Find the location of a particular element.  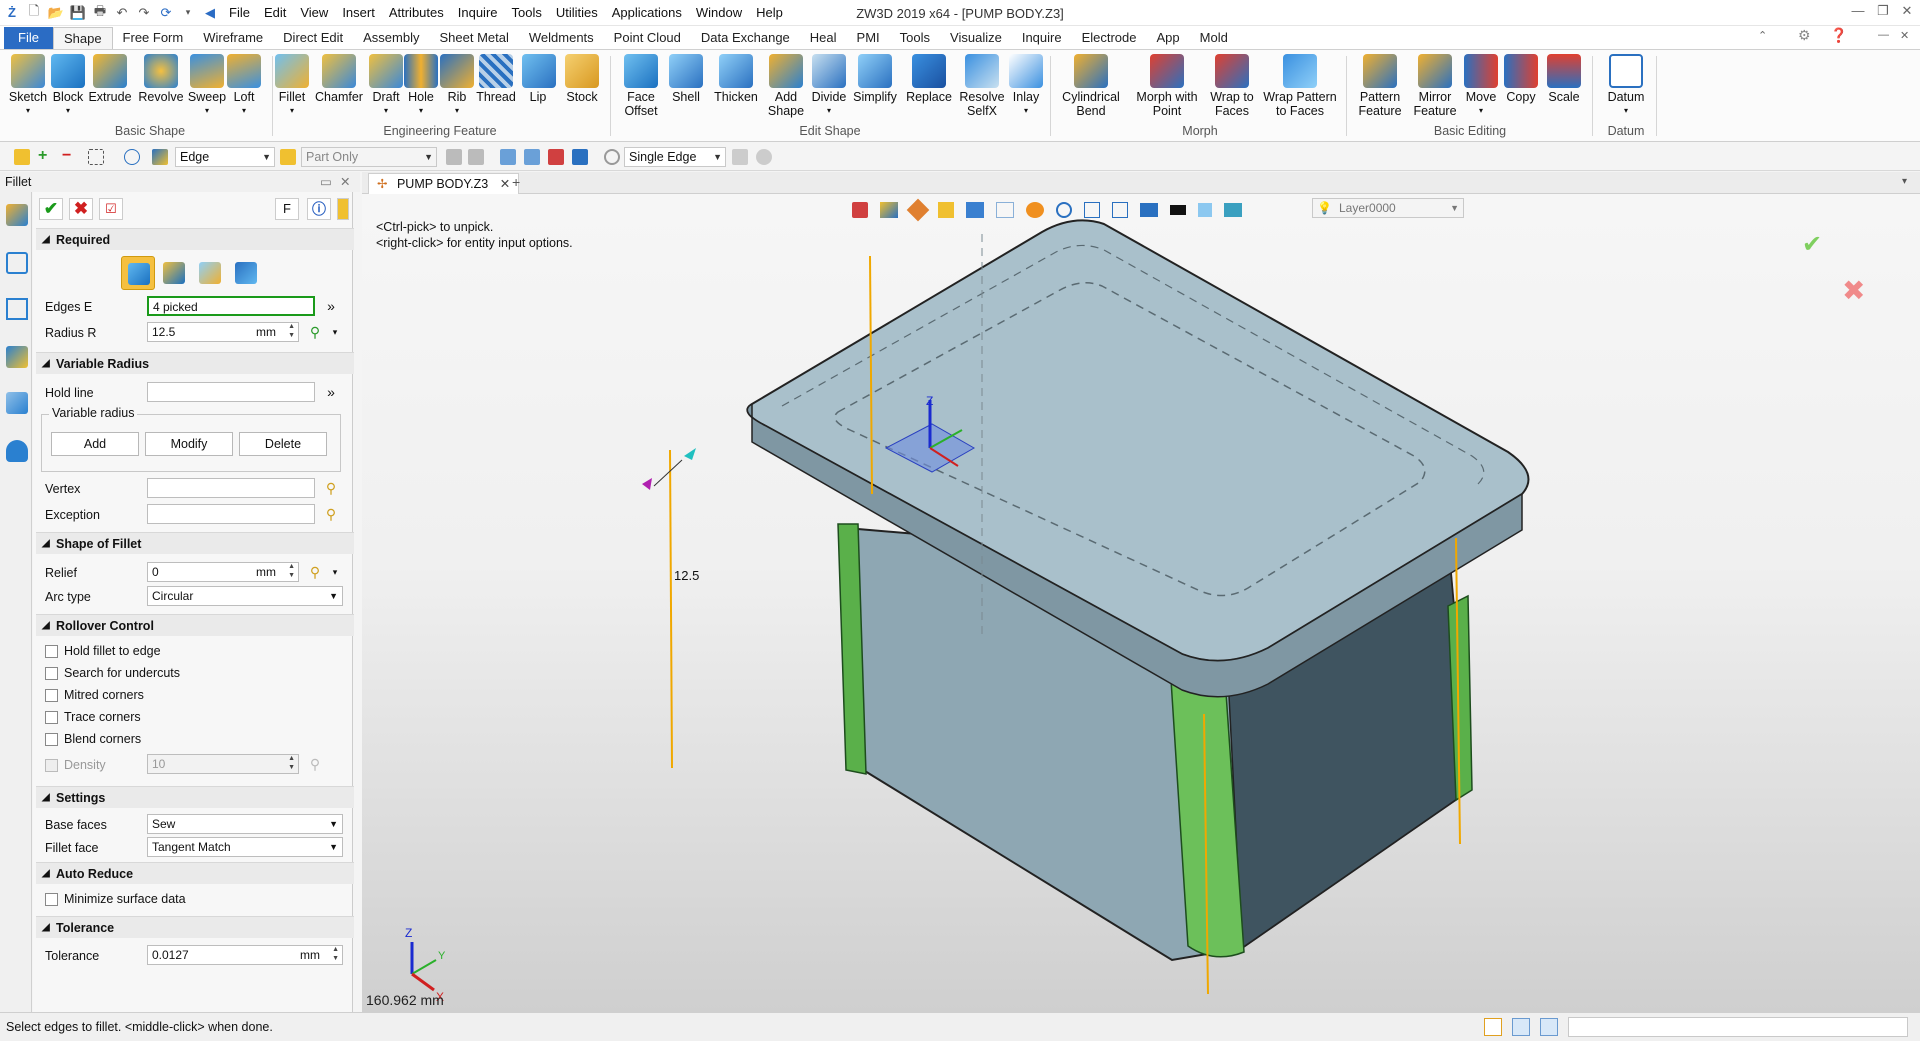

section-required: ◢ Required is located at coordinates (195, 239).